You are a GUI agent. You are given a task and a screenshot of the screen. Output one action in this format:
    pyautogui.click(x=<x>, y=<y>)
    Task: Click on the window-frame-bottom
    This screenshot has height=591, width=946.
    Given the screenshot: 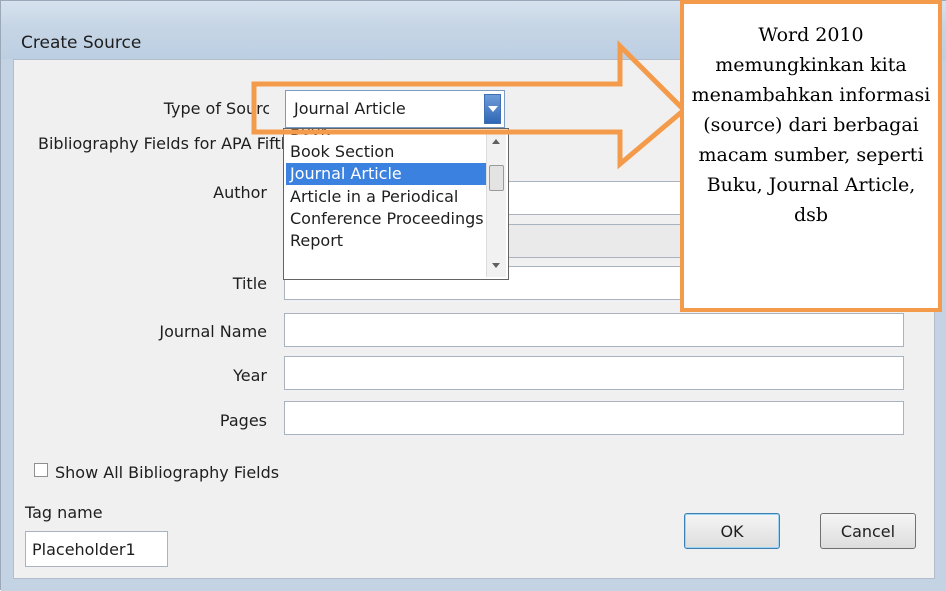 What is the action you would take?
    pyautogui.click(x=473, y=585)
    